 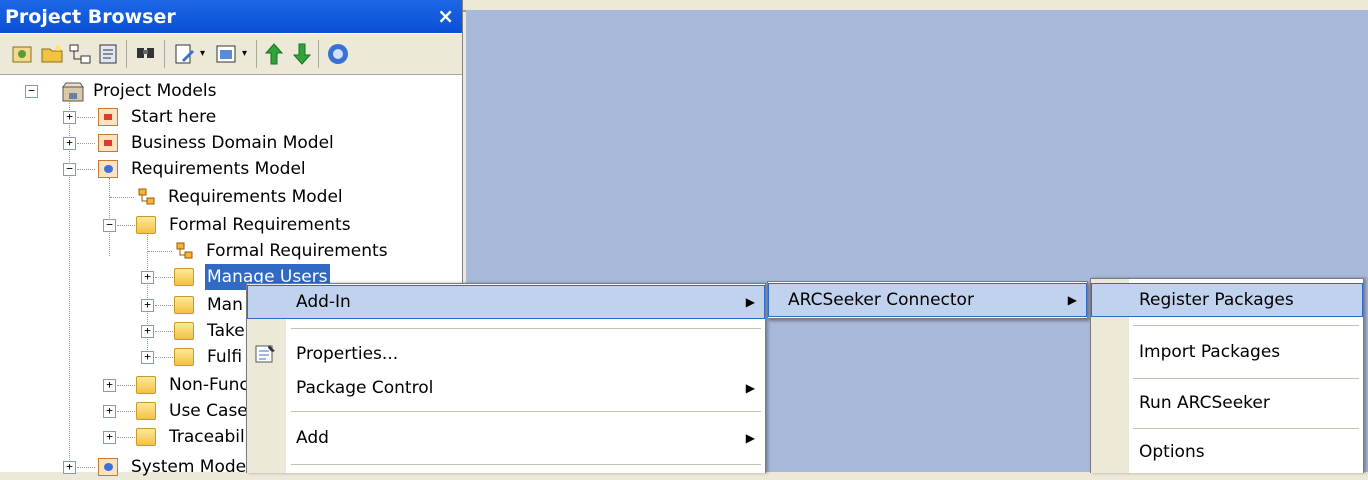 I want to click on menu-item-import-packages: Import Packages, so click(x=1227, y=352).